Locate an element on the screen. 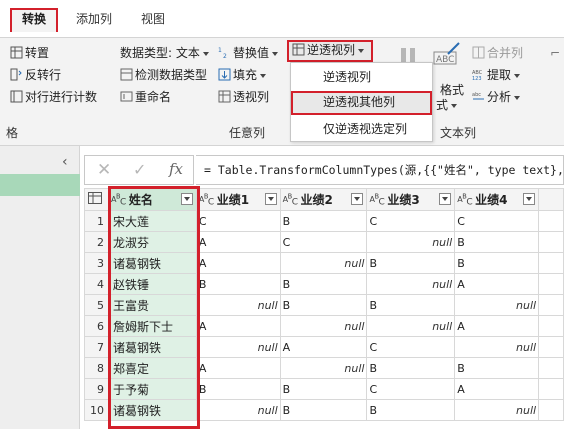  transpose-button: 转置 is located at coordinates (29, 53).